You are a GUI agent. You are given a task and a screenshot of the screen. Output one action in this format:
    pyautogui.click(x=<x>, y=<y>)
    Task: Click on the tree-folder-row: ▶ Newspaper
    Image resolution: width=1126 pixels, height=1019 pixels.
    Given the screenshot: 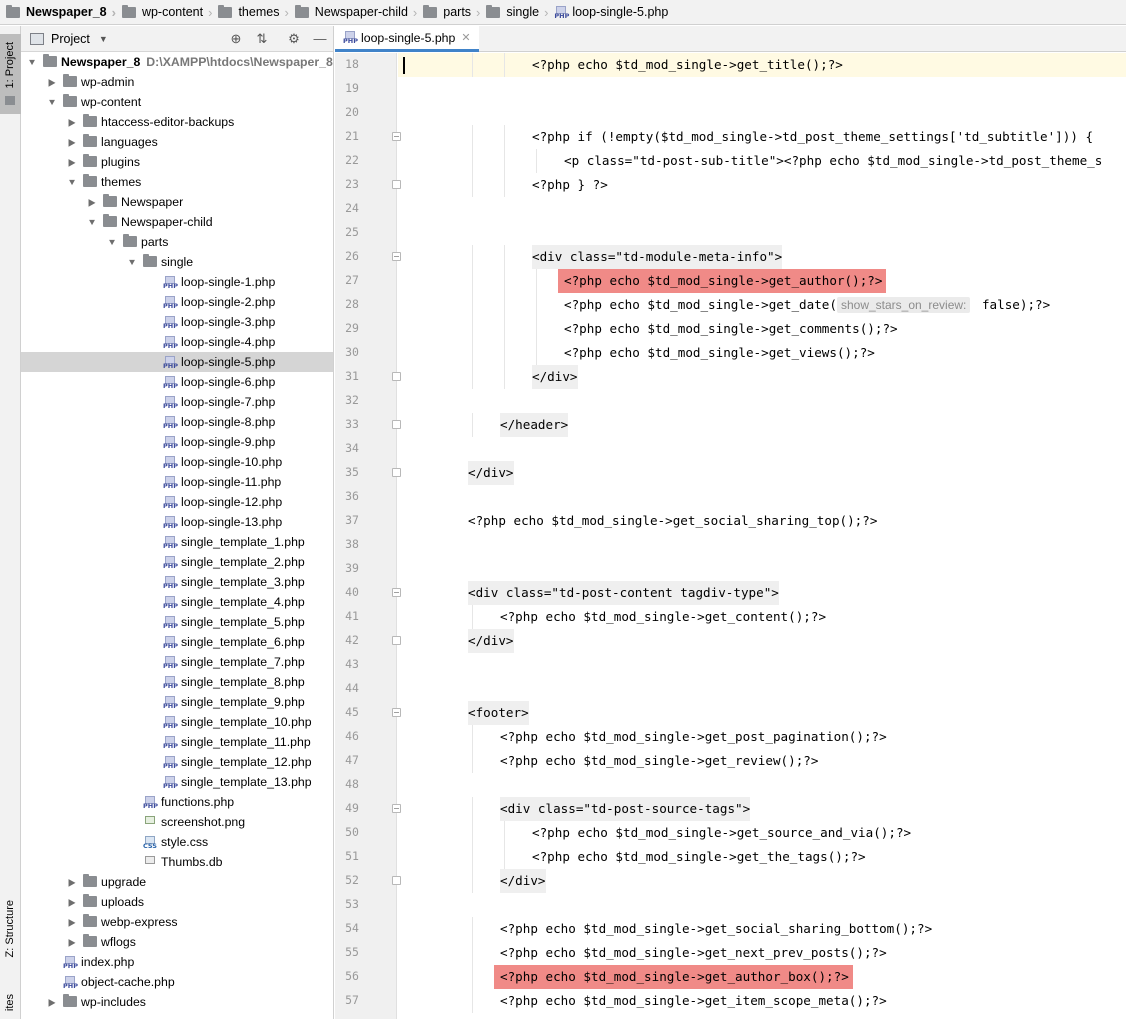 What is the action you would take?
    pyautogui.click(x=177, y=202)
    